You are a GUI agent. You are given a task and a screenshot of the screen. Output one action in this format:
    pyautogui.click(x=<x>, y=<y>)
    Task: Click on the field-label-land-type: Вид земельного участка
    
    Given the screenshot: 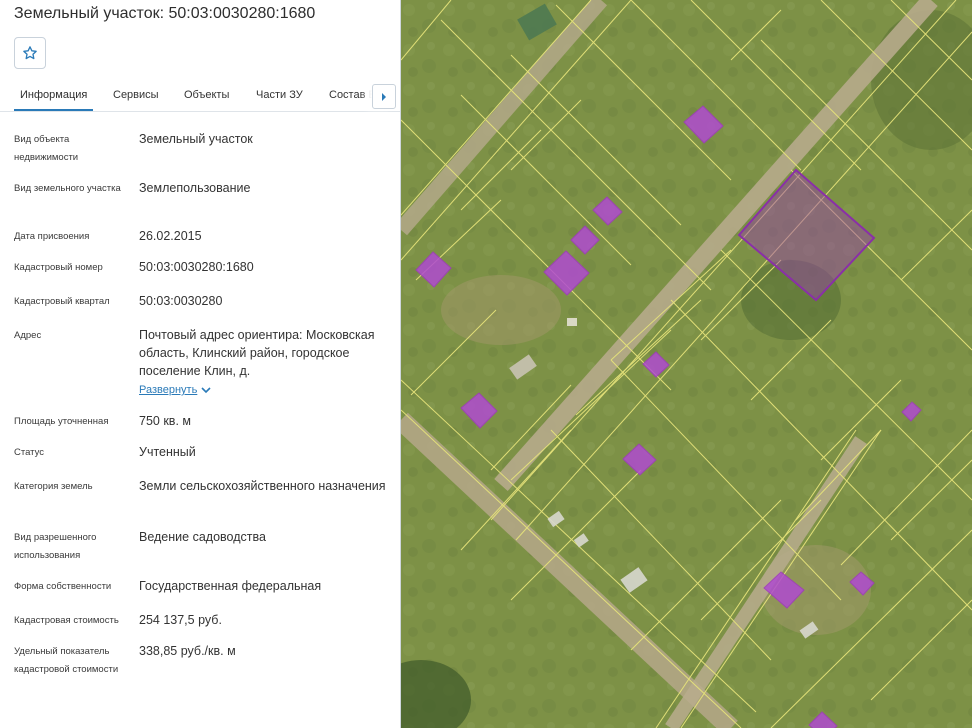 What is the action you would take?
    pyautogui.click(x=67, y=188)
    